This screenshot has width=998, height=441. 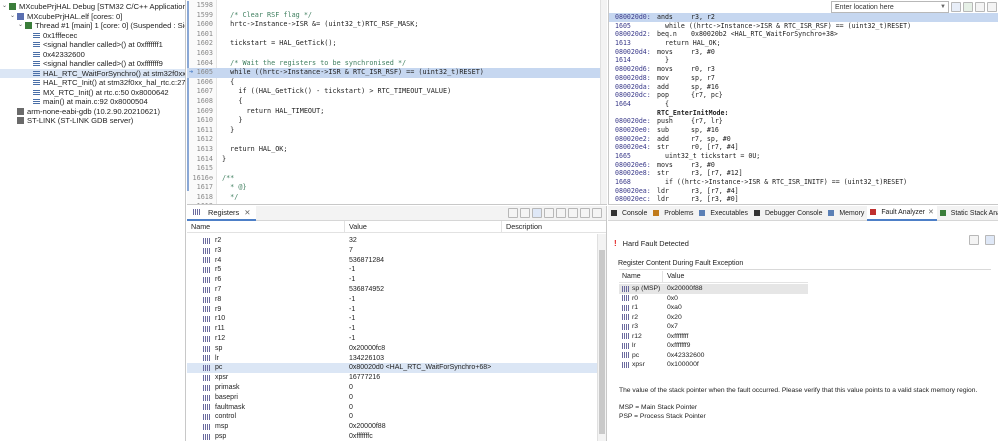 What do you see at coordinates (968, 7) in the screenshot?
I see `link-with-editor-icon` at bounding box center [968, 7].